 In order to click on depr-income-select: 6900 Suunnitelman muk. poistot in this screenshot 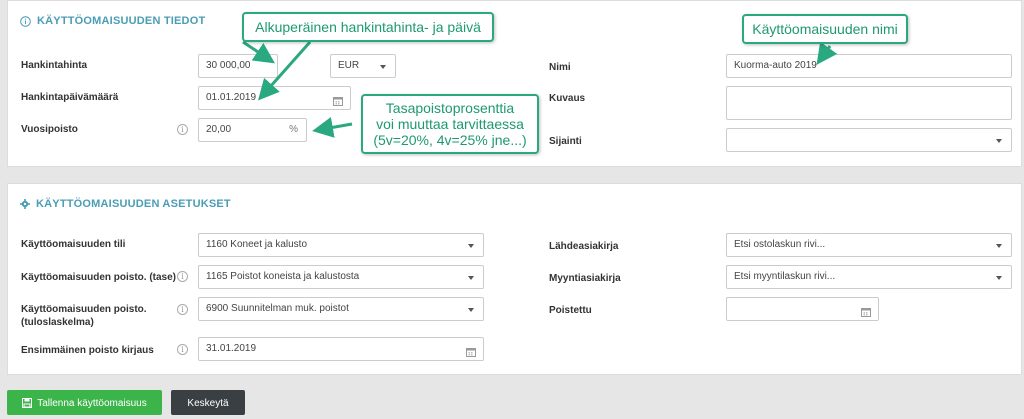, I will do `click(341, 309)`.